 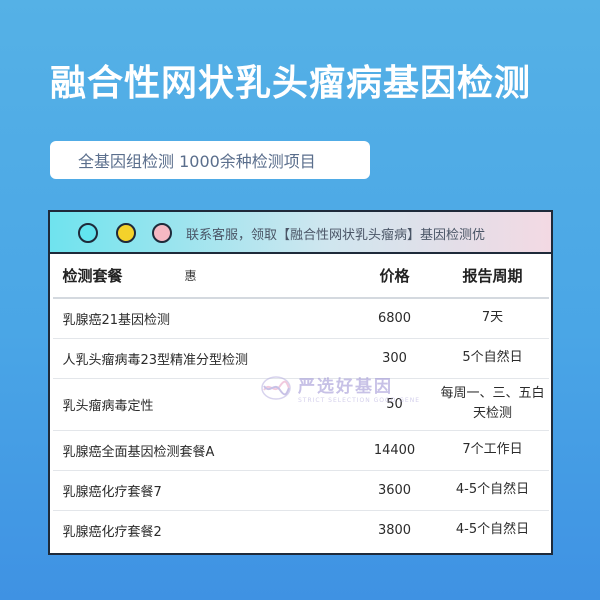 What do you see at coordinates (112, 532) in the screenshot?
I see `package-name: 乳腺癌化疗套餐2` at bounding box center [112, 532].